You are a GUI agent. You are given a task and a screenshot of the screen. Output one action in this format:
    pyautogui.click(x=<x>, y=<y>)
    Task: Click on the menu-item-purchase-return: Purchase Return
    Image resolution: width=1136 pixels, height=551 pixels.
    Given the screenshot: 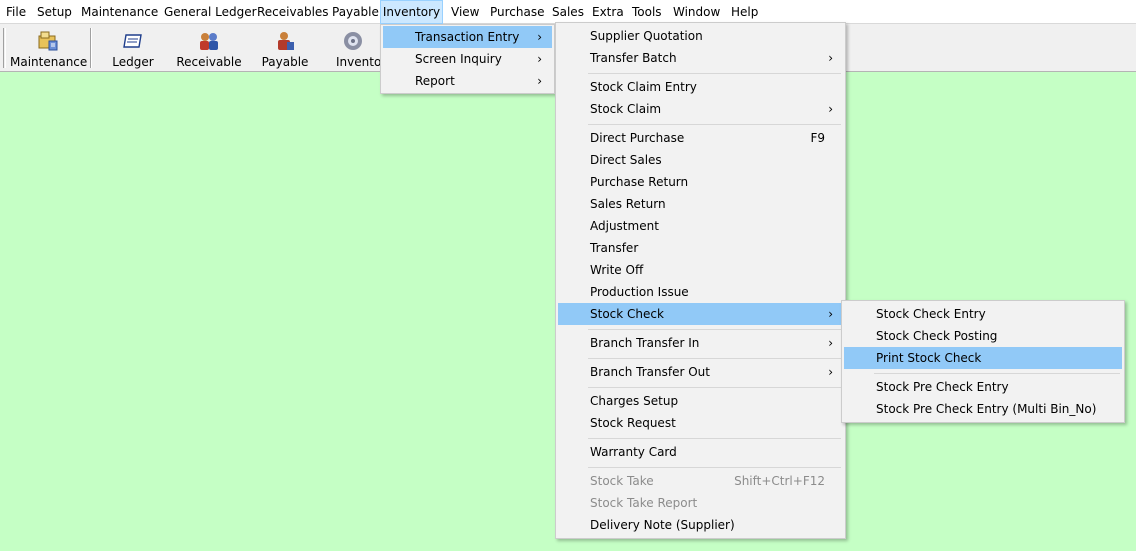 What is the action you would take?
    pyautogui.click(x=700, y=182)
    